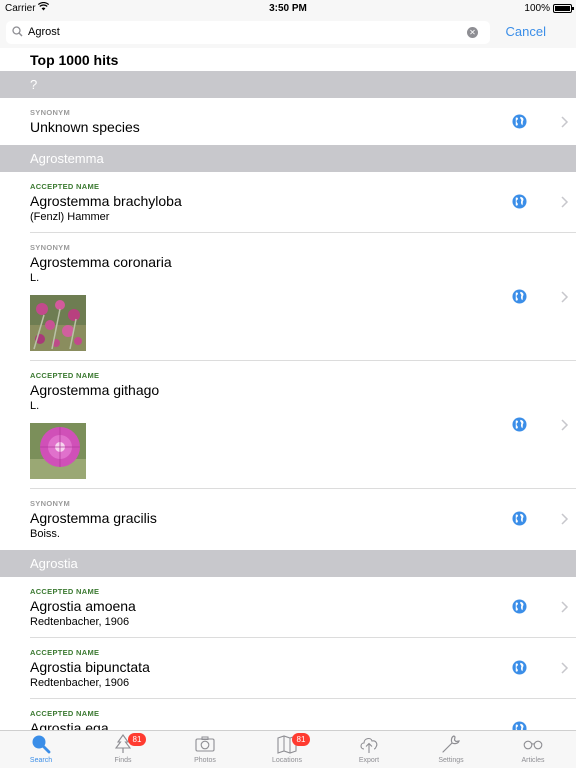 This screenshot has width=576, height=768. Describe the element at coordinates (137, 739) in the screenshot. I see `finds-badge: 81` at that location.